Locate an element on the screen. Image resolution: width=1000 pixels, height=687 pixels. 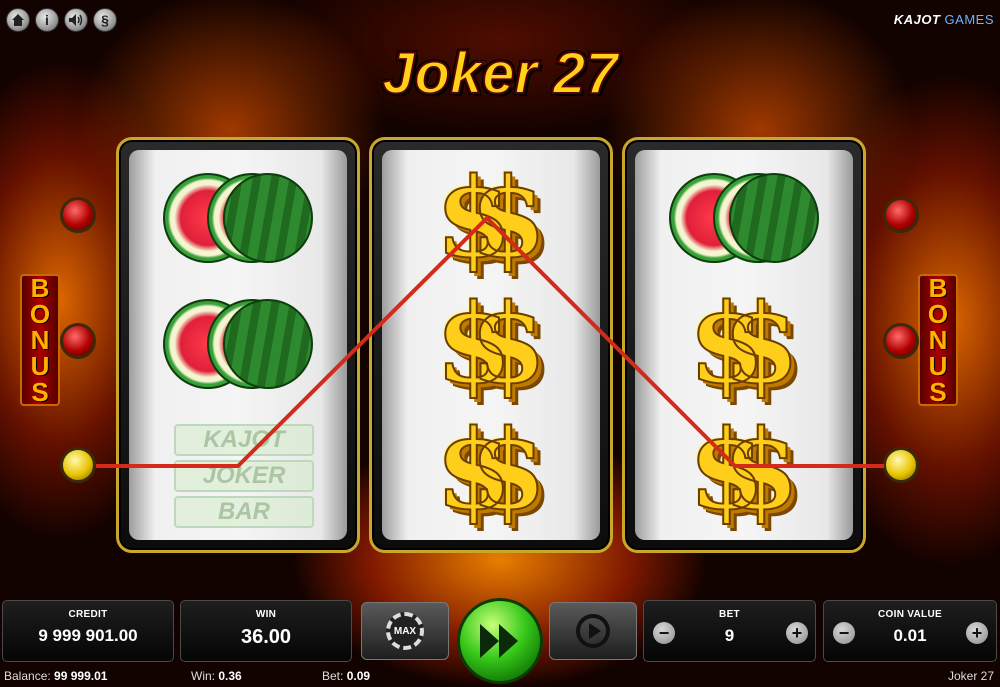
max-chip-icon: MAX is located at coordinates (405, 631).